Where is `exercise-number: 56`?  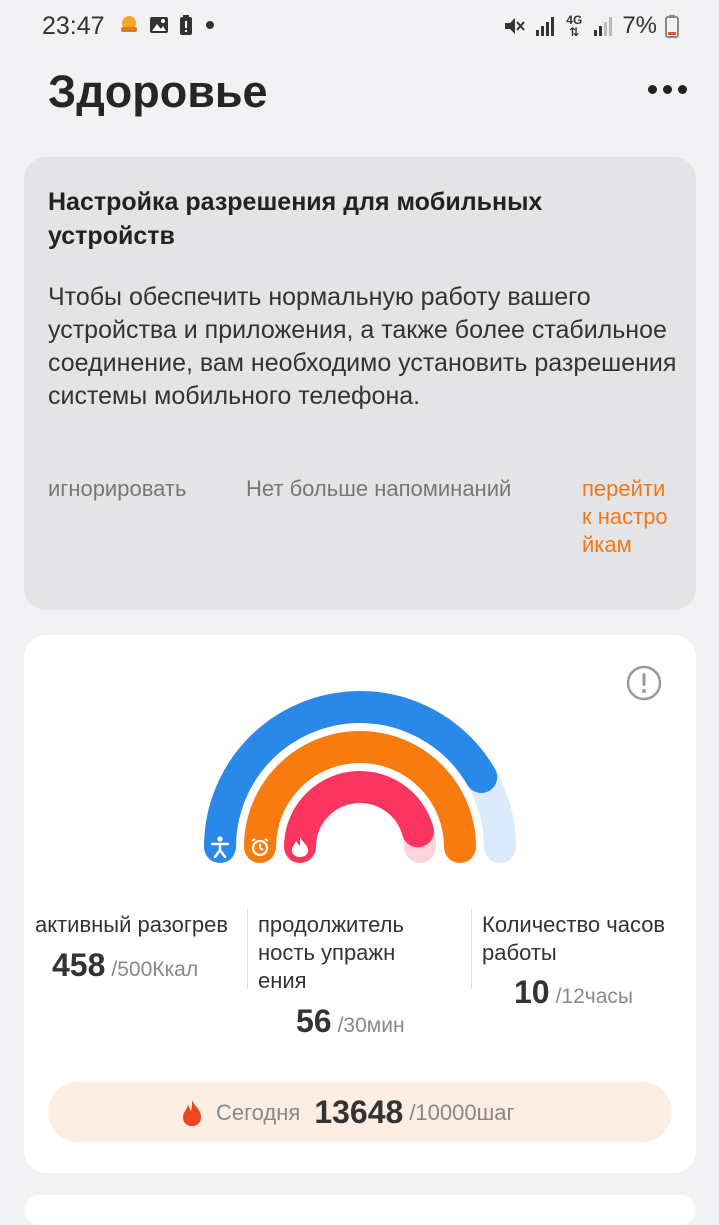
exercise-number: 56 is located at coordinates (314, 1021).